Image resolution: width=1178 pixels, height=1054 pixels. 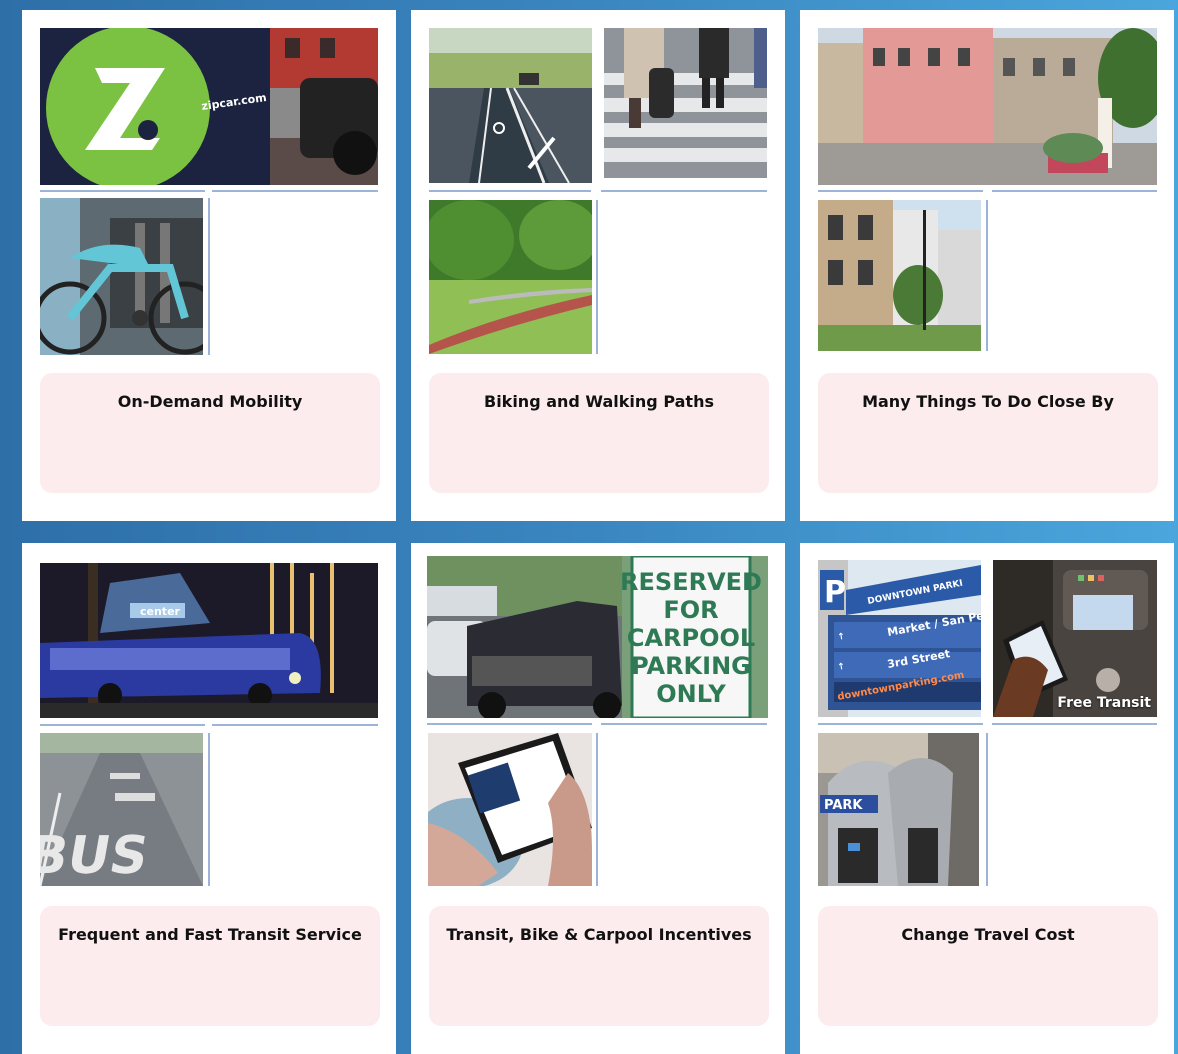 What do you see at coordinates (988, 433) in the screenshot?
I see `card-label-box: Many Things To Do Close By` at bounding box center [988, 433].